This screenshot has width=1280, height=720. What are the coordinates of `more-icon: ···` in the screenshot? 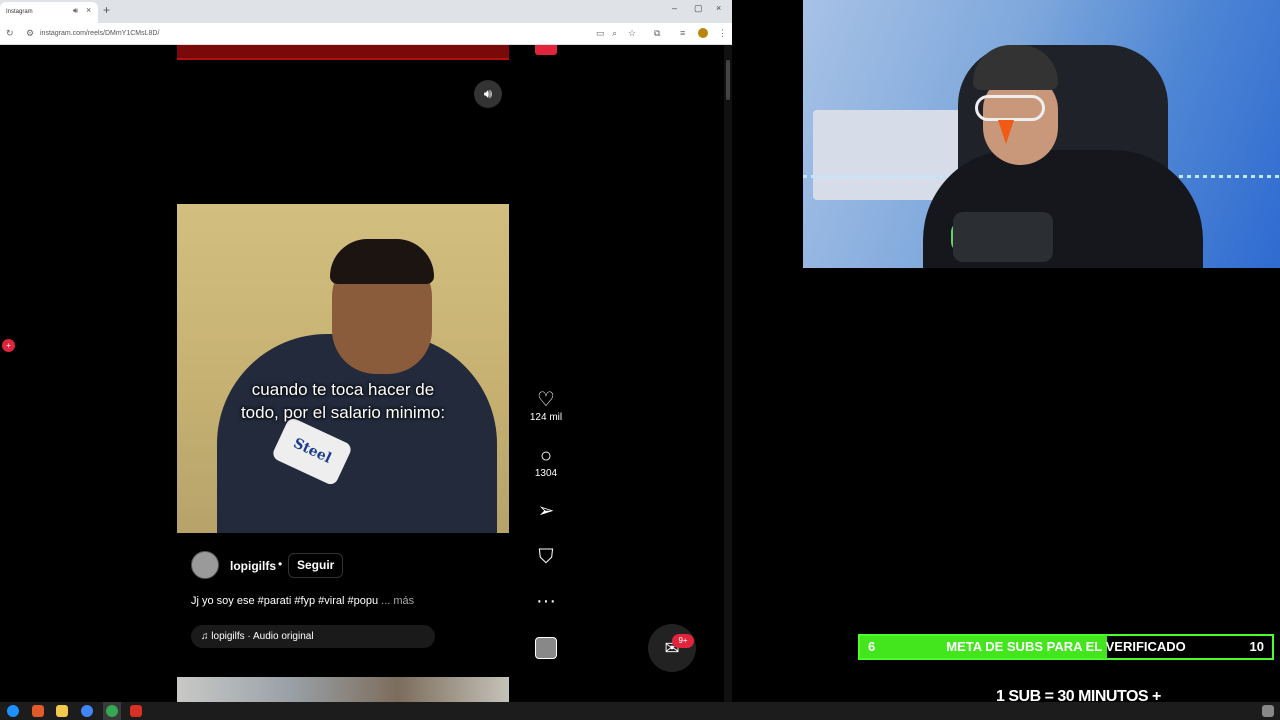 It's located at (546, 601).